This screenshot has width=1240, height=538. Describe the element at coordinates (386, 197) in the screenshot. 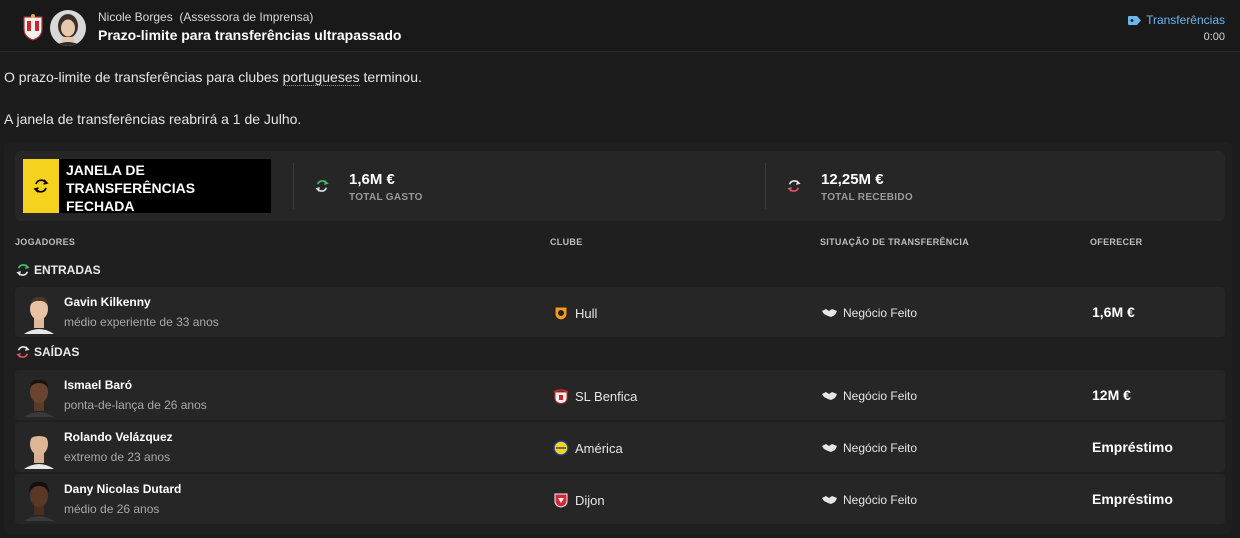

I see `total-spent-label: TOTAL GASTO` at that location.